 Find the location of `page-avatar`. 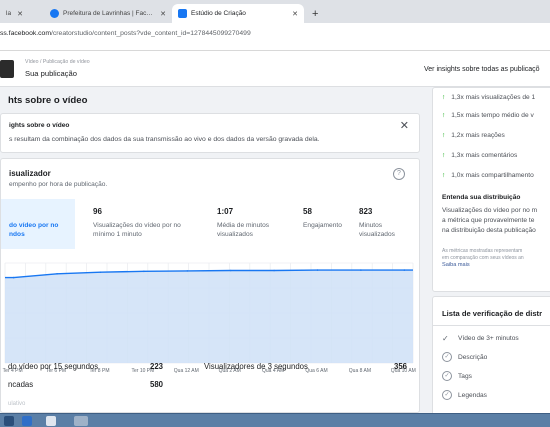

page-avatar is located at coordinates (7, 69).